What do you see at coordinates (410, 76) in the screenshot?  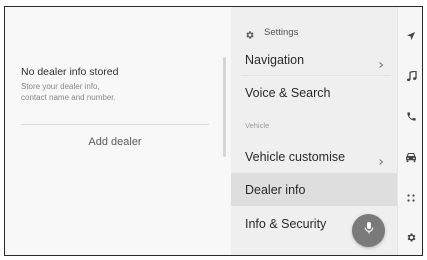 I see `music-note-icon` at bounding box center [410, 76].